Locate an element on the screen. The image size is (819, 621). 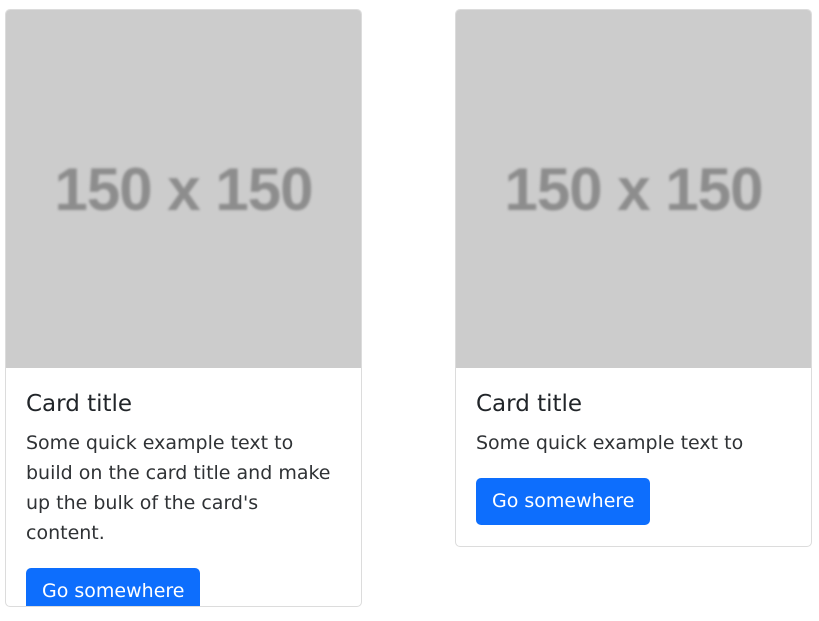
card-text: Some quick example text to is located at coordinates (610, 443).